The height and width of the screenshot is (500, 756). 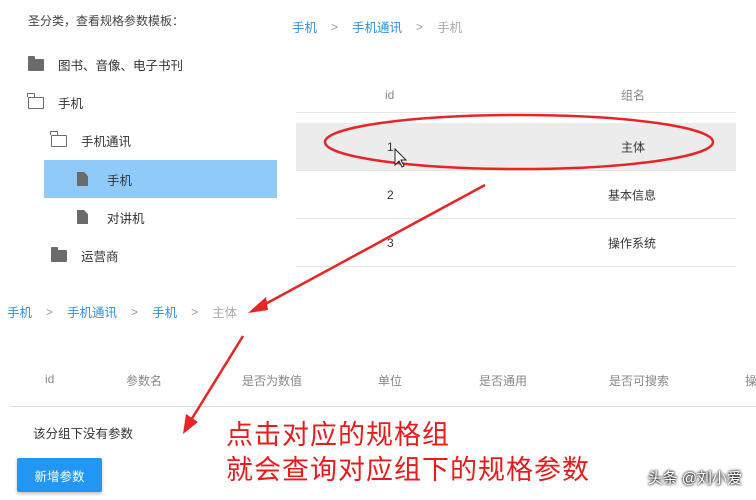 What do you see at coordinates (408, 470) in the screenshot?
I see `annotation-line-2: 就会查询对应组下的规格参数` at bounding box center [408, 470].